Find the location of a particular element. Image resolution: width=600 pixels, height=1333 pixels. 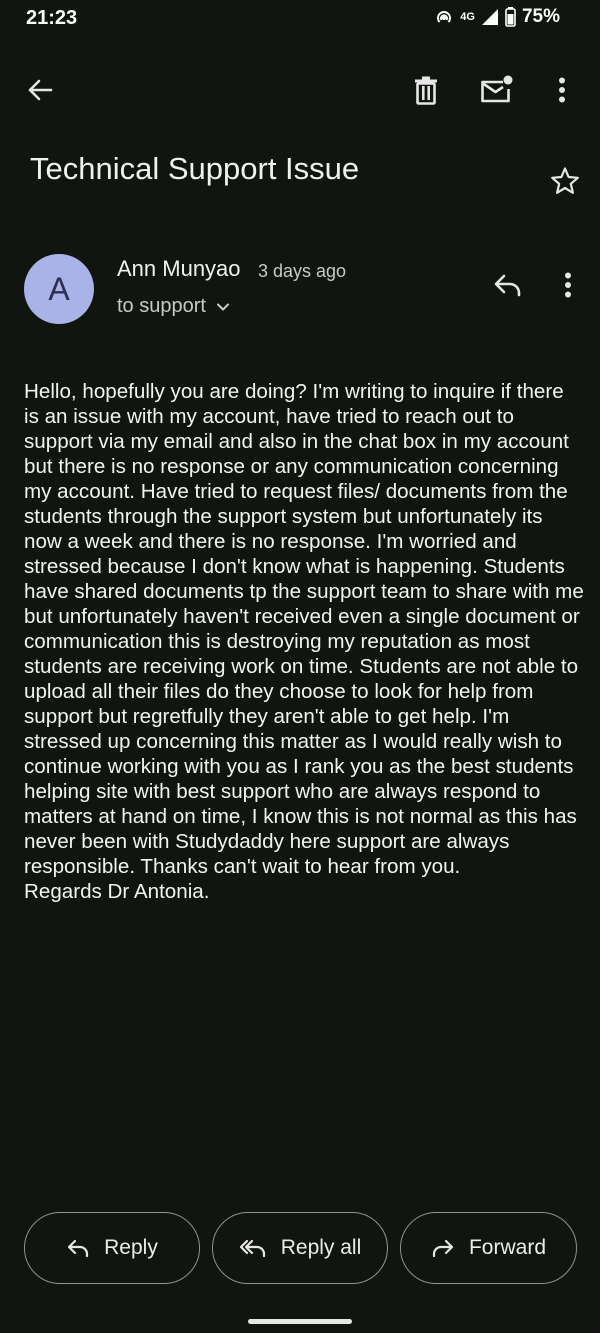

reply-all-label: Reply all is located at coordinates (321, 1247).